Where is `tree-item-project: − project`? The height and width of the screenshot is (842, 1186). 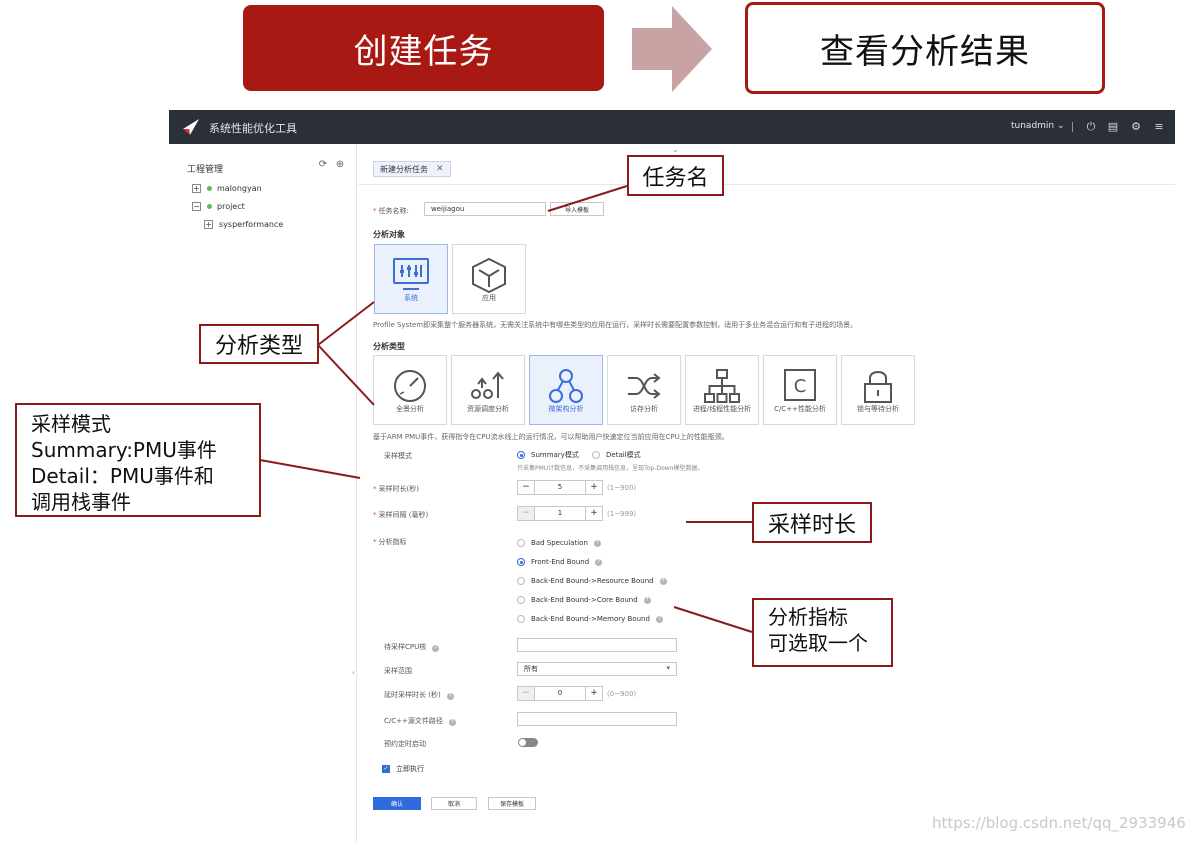 tree-item-project: − project is located at coordinates (218, 206).